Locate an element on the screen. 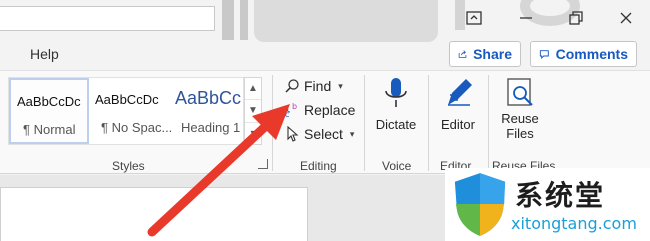 The width and height of the screenshot is (650, 241). more-styles-icon: ▾ is located at coordinates (253, 133).